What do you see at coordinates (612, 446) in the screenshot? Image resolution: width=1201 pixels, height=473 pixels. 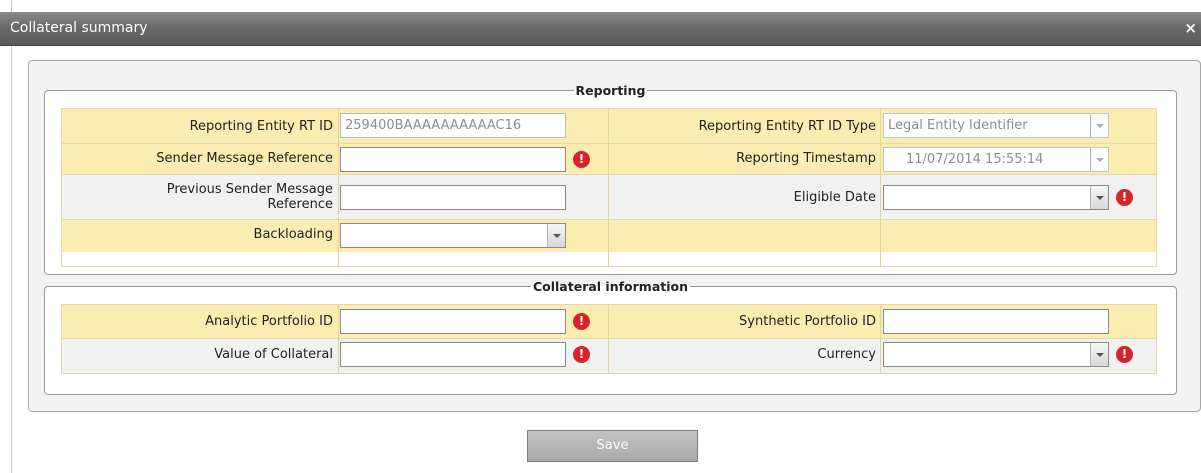 I see `save-button: Save` at bounding box center [612, 446].